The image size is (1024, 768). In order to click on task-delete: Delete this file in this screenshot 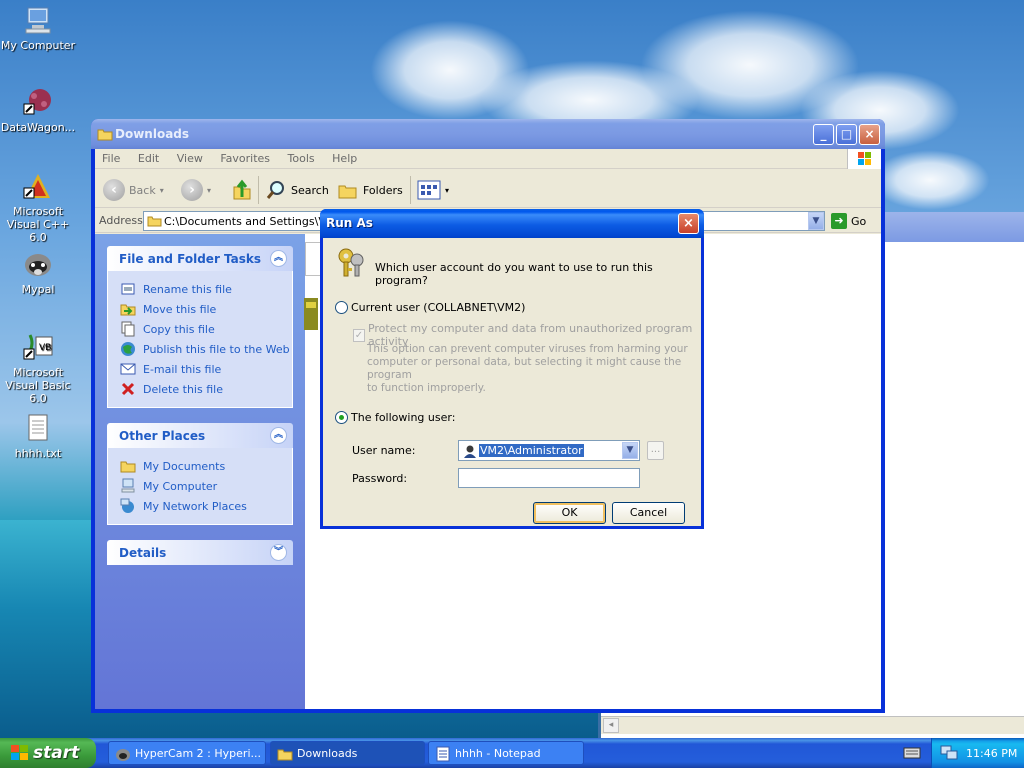, I will do `click(206, 389)`.